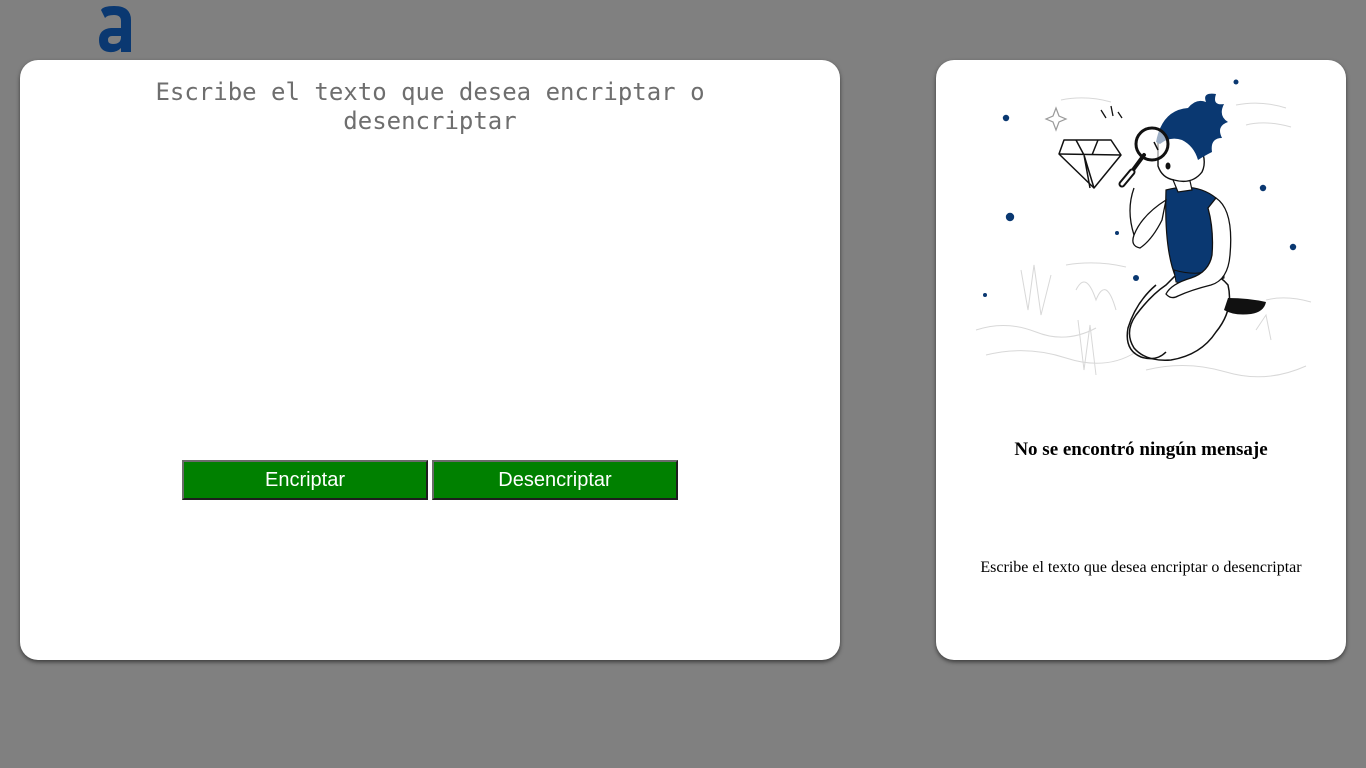 This screenshot has height=768, width=1366. I want to click on encrypt-button: Encriptar, so click(305, 480).